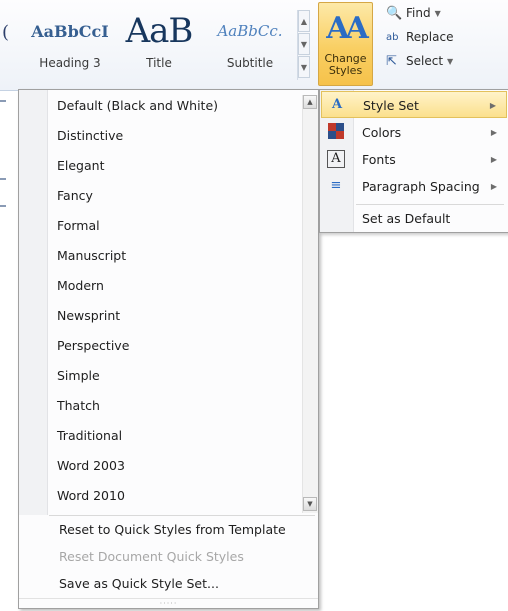 The image size is (508, 611). What do you see at coordinates (78, 406) in the screenshot?
I see `style-set-item: Thatch` at bounding box center [78, 406].